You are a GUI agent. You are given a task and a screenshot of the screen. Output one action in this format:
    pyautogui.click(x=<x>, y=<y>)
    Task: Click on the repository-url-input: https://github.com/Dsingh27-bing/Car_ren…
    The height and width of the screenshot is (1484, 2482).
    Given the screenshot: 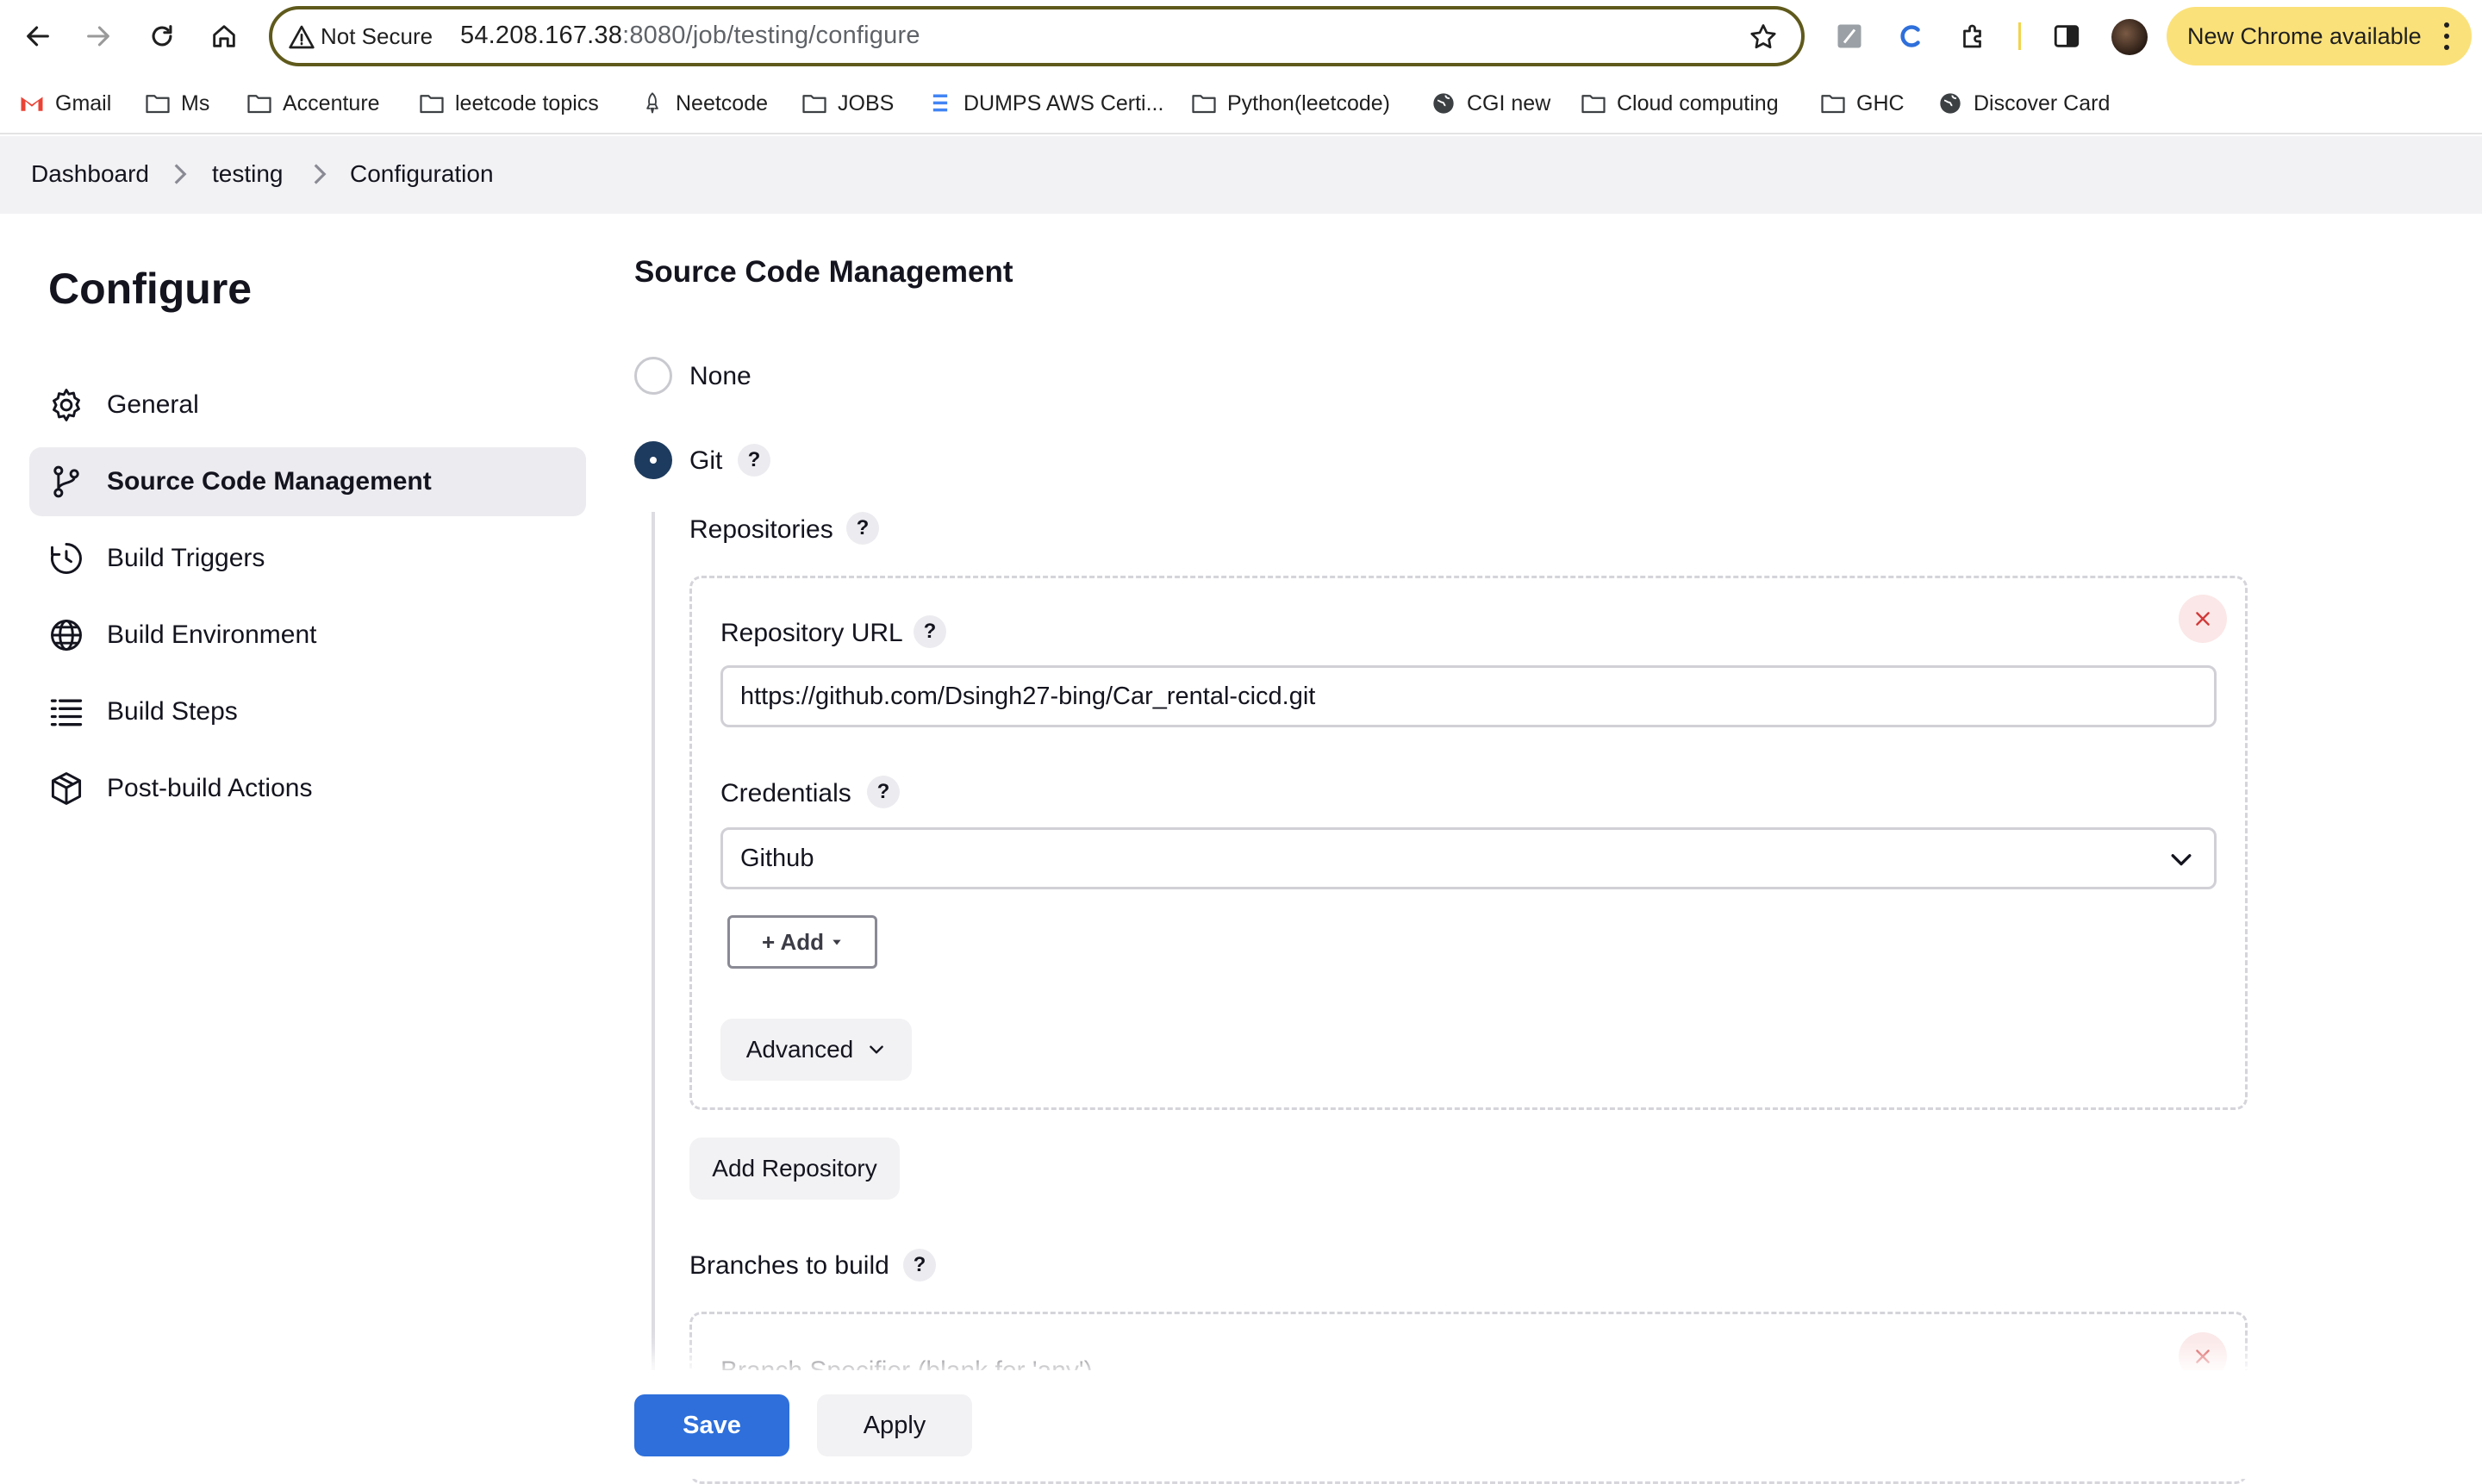 What is the action you would take?
    pyautogui.click(x=1469, y=696)
    